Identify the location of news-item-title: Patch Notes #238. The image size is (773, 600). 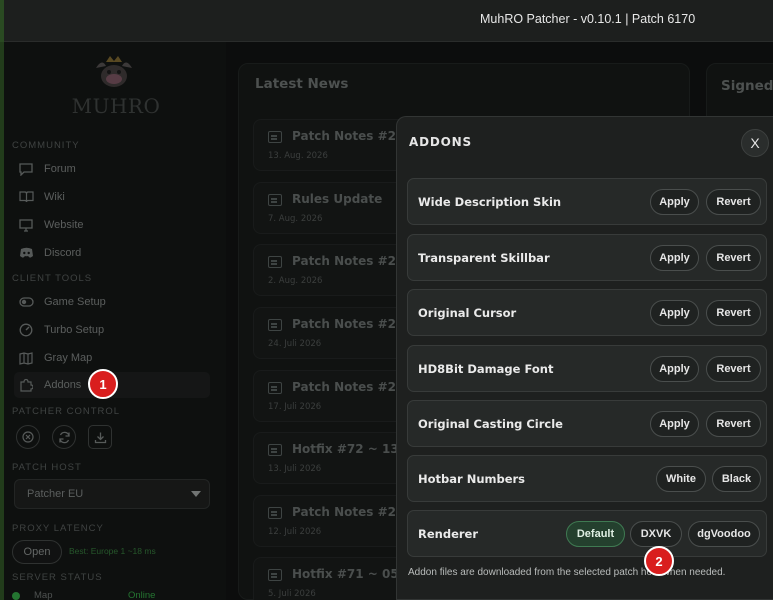
(352, 387).